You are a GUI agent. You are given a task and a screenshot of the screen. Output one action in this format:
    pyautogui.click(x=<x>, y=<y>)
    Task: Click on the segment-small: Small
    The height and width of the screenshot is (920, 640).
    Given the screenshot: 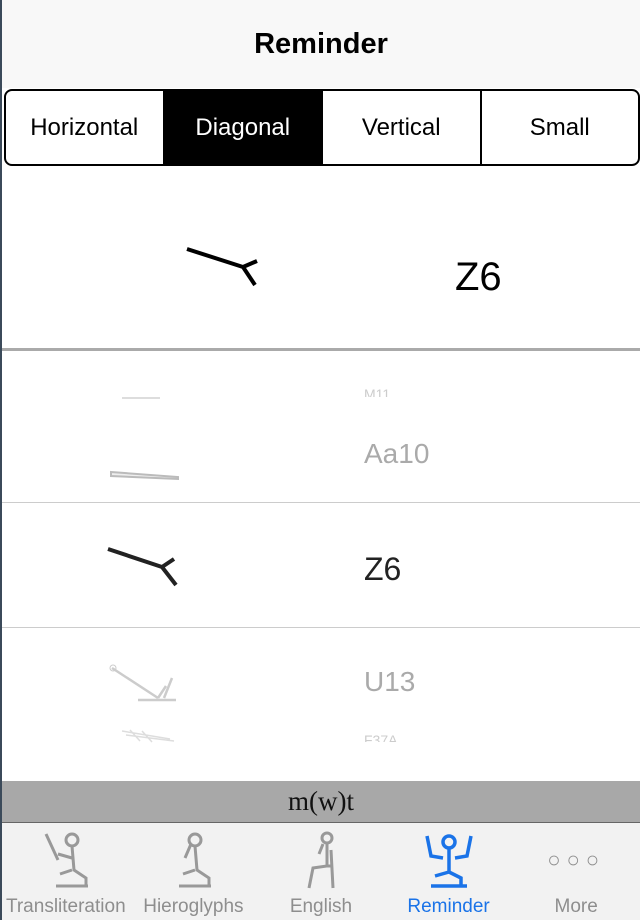 What is the action you would take?
    pyautogui.click(x=559, y=127)
    